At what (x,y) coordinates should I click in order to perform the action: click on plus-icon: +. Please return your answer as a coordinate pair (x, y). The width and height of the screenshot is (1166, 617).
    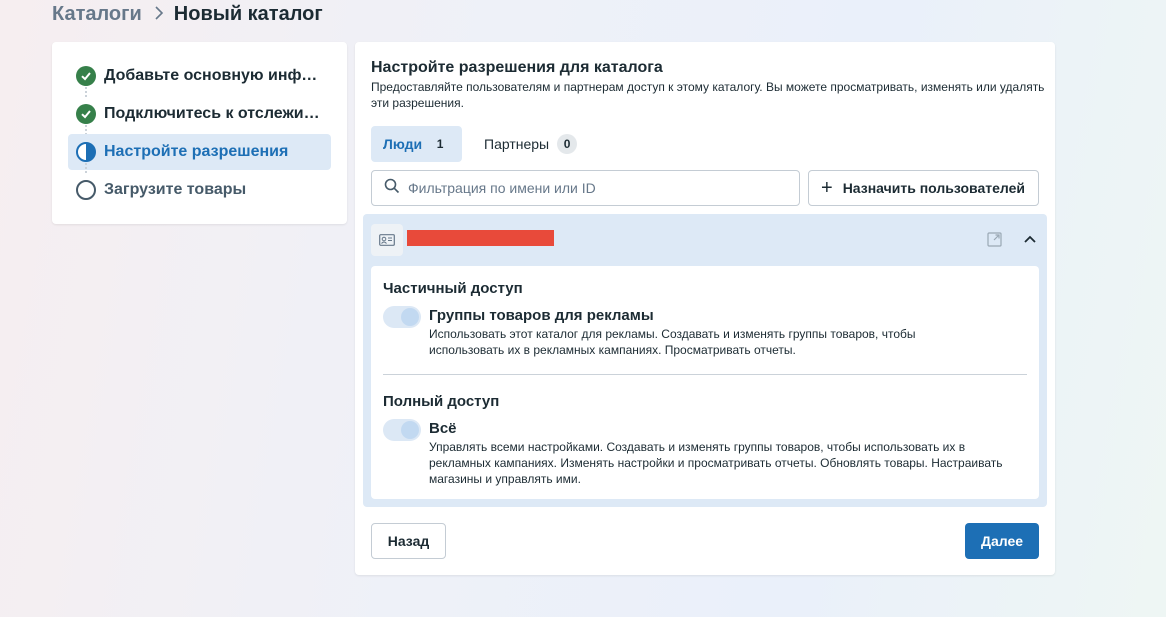
    Looking at the image, I should click on (827, 188).